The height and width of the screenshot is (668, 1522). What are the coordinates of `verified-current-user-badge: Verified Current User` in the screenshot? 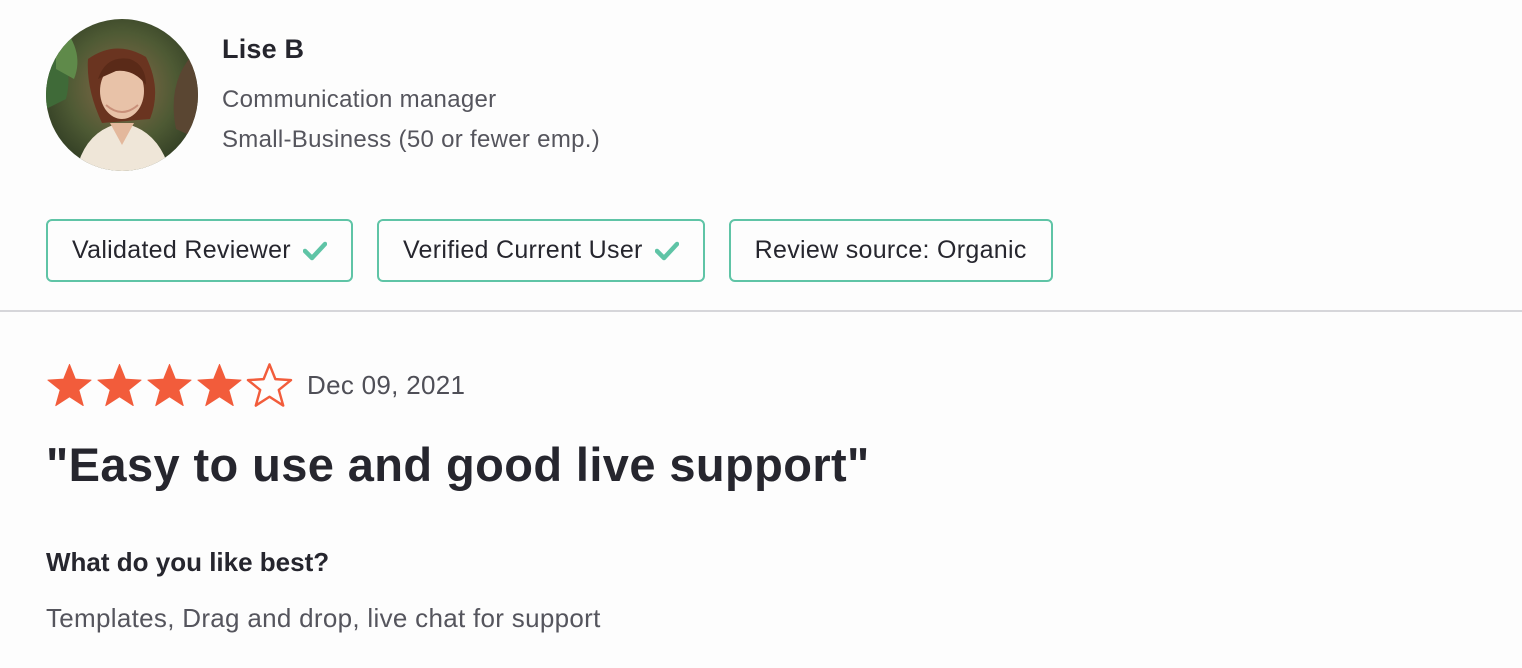 It's located at (540, 250).